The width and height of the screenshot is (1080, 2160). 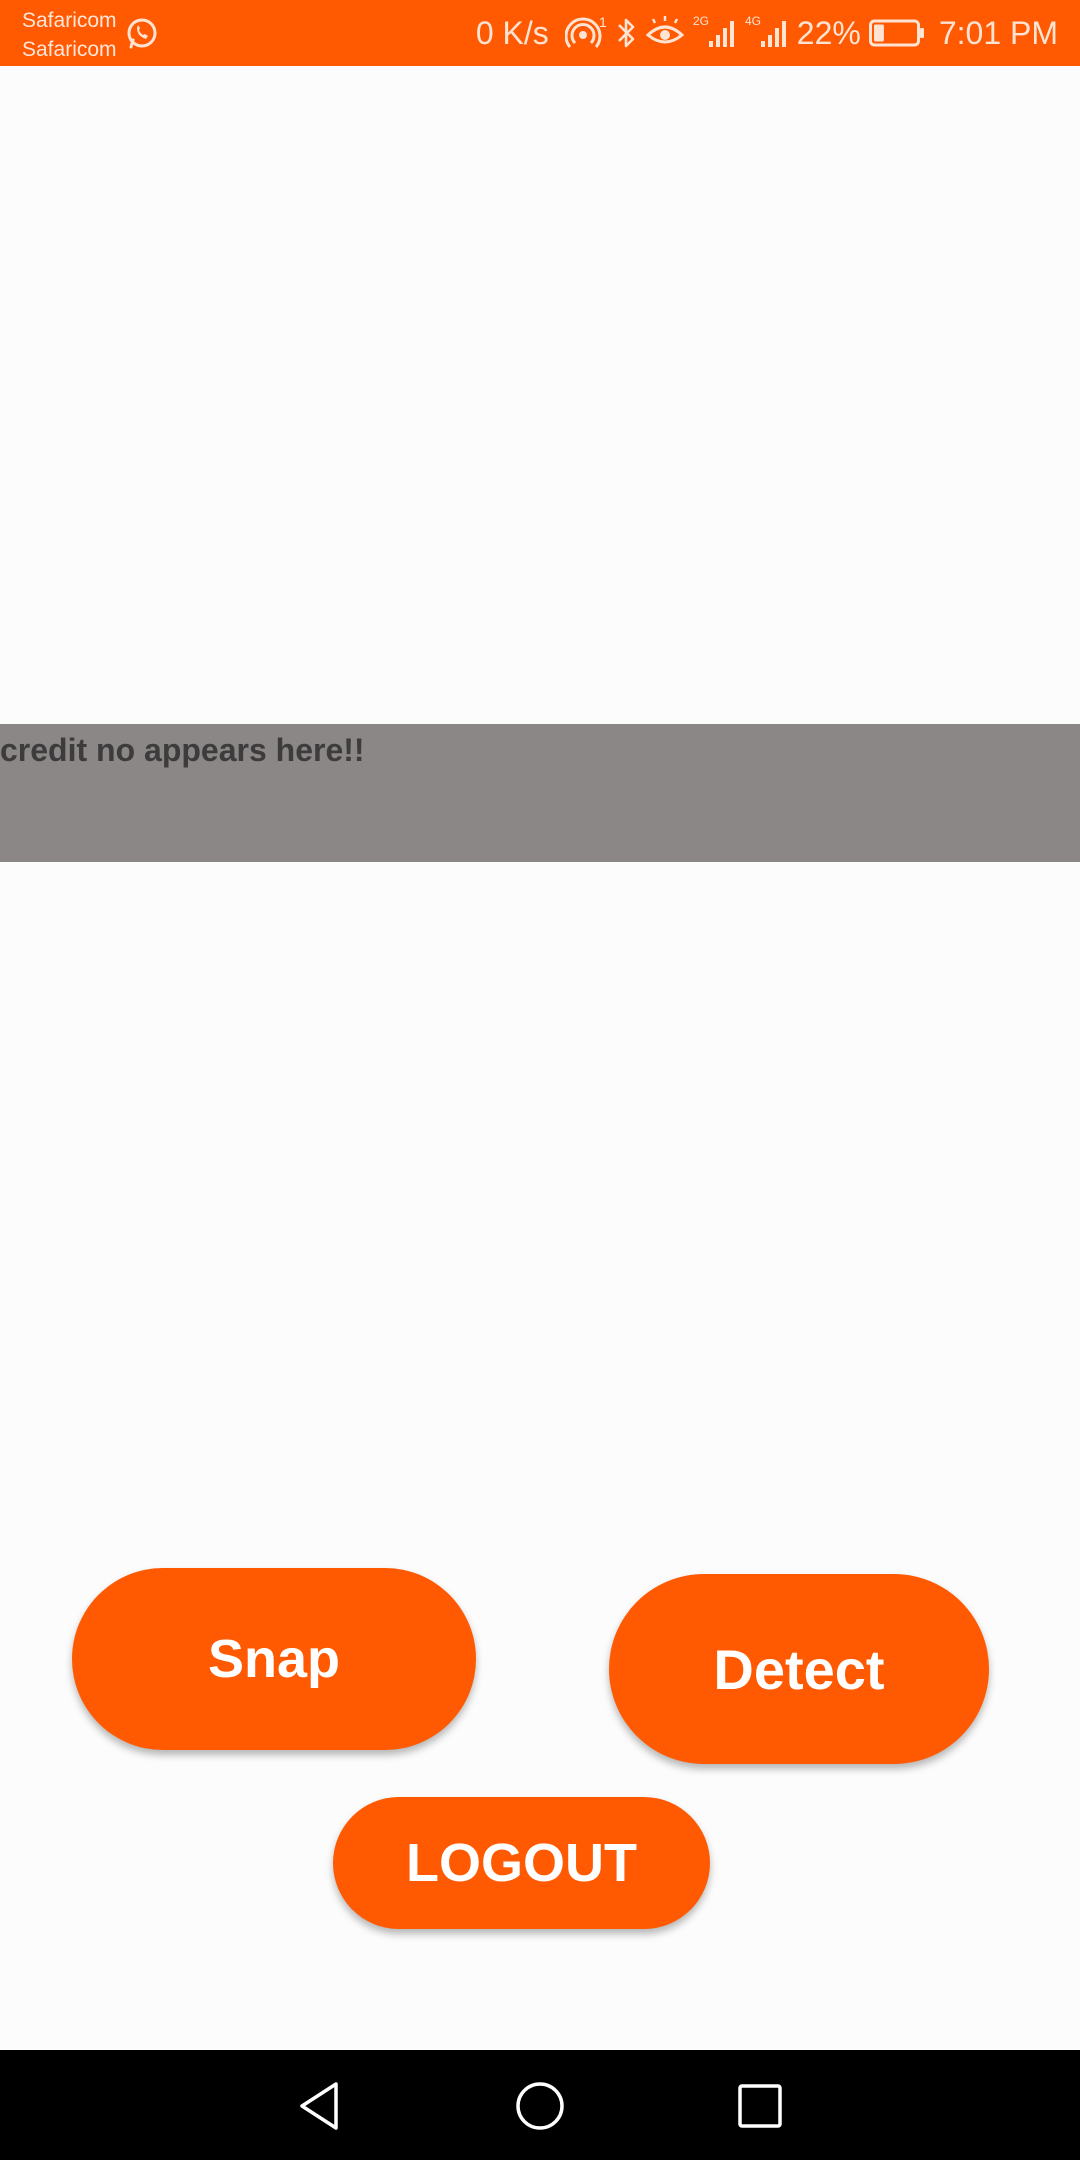 What do you see at coordinates (585, 31) in the screenshot?
I see `hotspot-icon: 1` at bounding box center [585, 31].